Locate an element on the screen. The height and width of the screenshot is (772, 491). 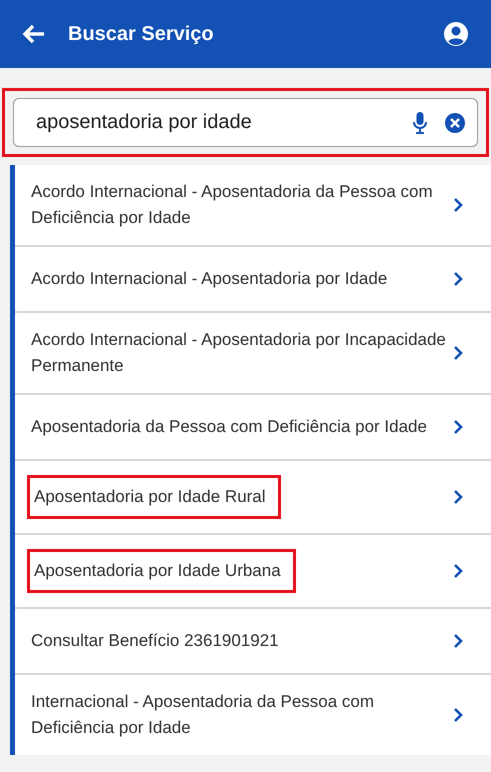
result-item: Acordo Internacional - Aposentadoria por Incapacidade Permanente is located at coordinates (253, 353).